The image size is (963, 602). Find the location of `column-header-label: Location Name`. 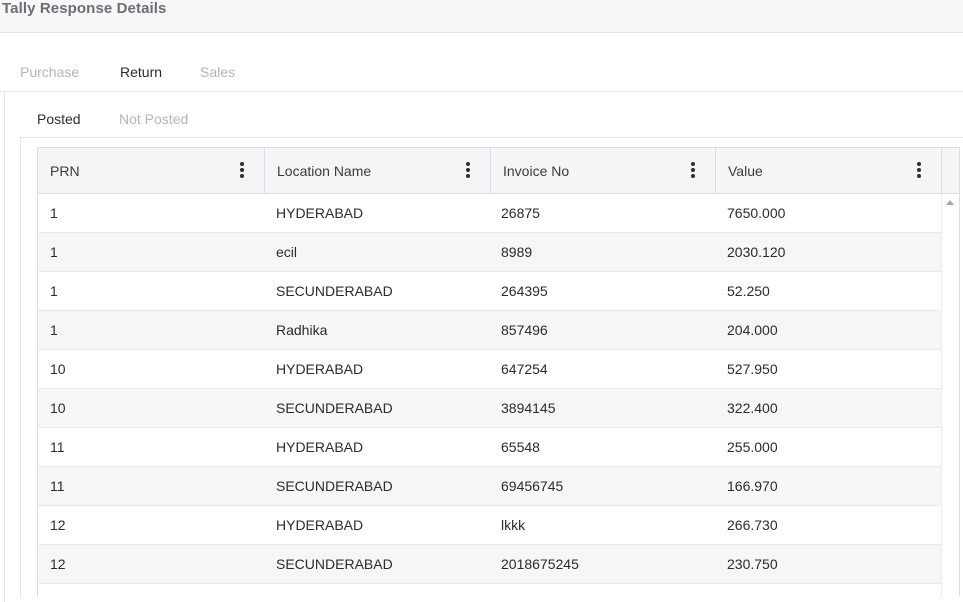

column-header-label: Location Name is located at coordinates (324, 171).